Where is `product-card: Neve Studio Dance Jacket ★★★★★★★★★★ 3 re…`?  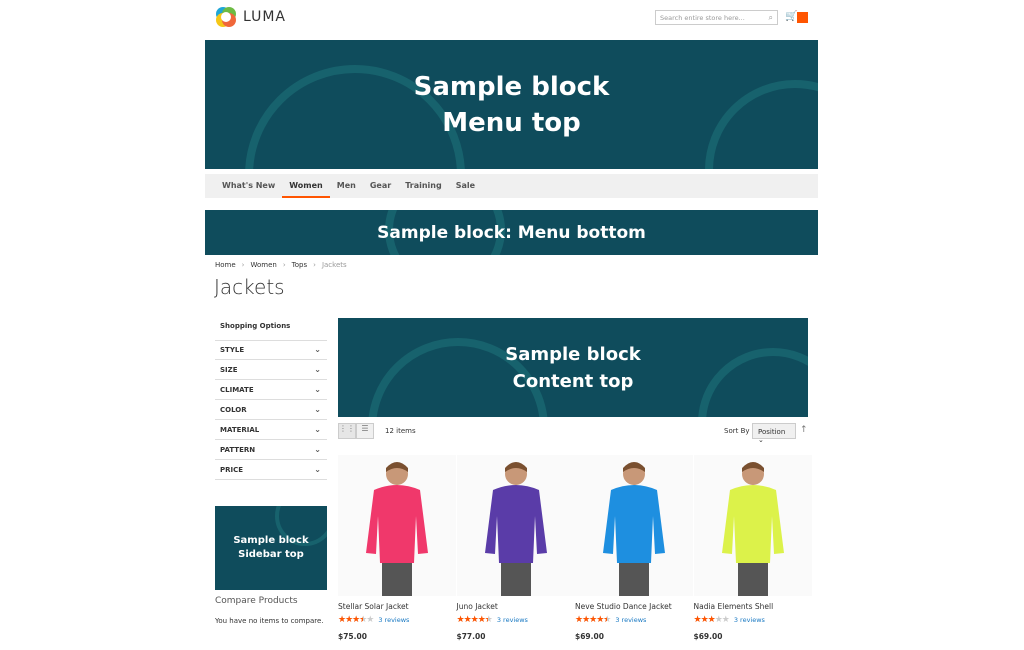 product-card: Neve Studio Dance Jacket ★★★★★★★★★★ 3 re… is located at coordinates (634, 548).